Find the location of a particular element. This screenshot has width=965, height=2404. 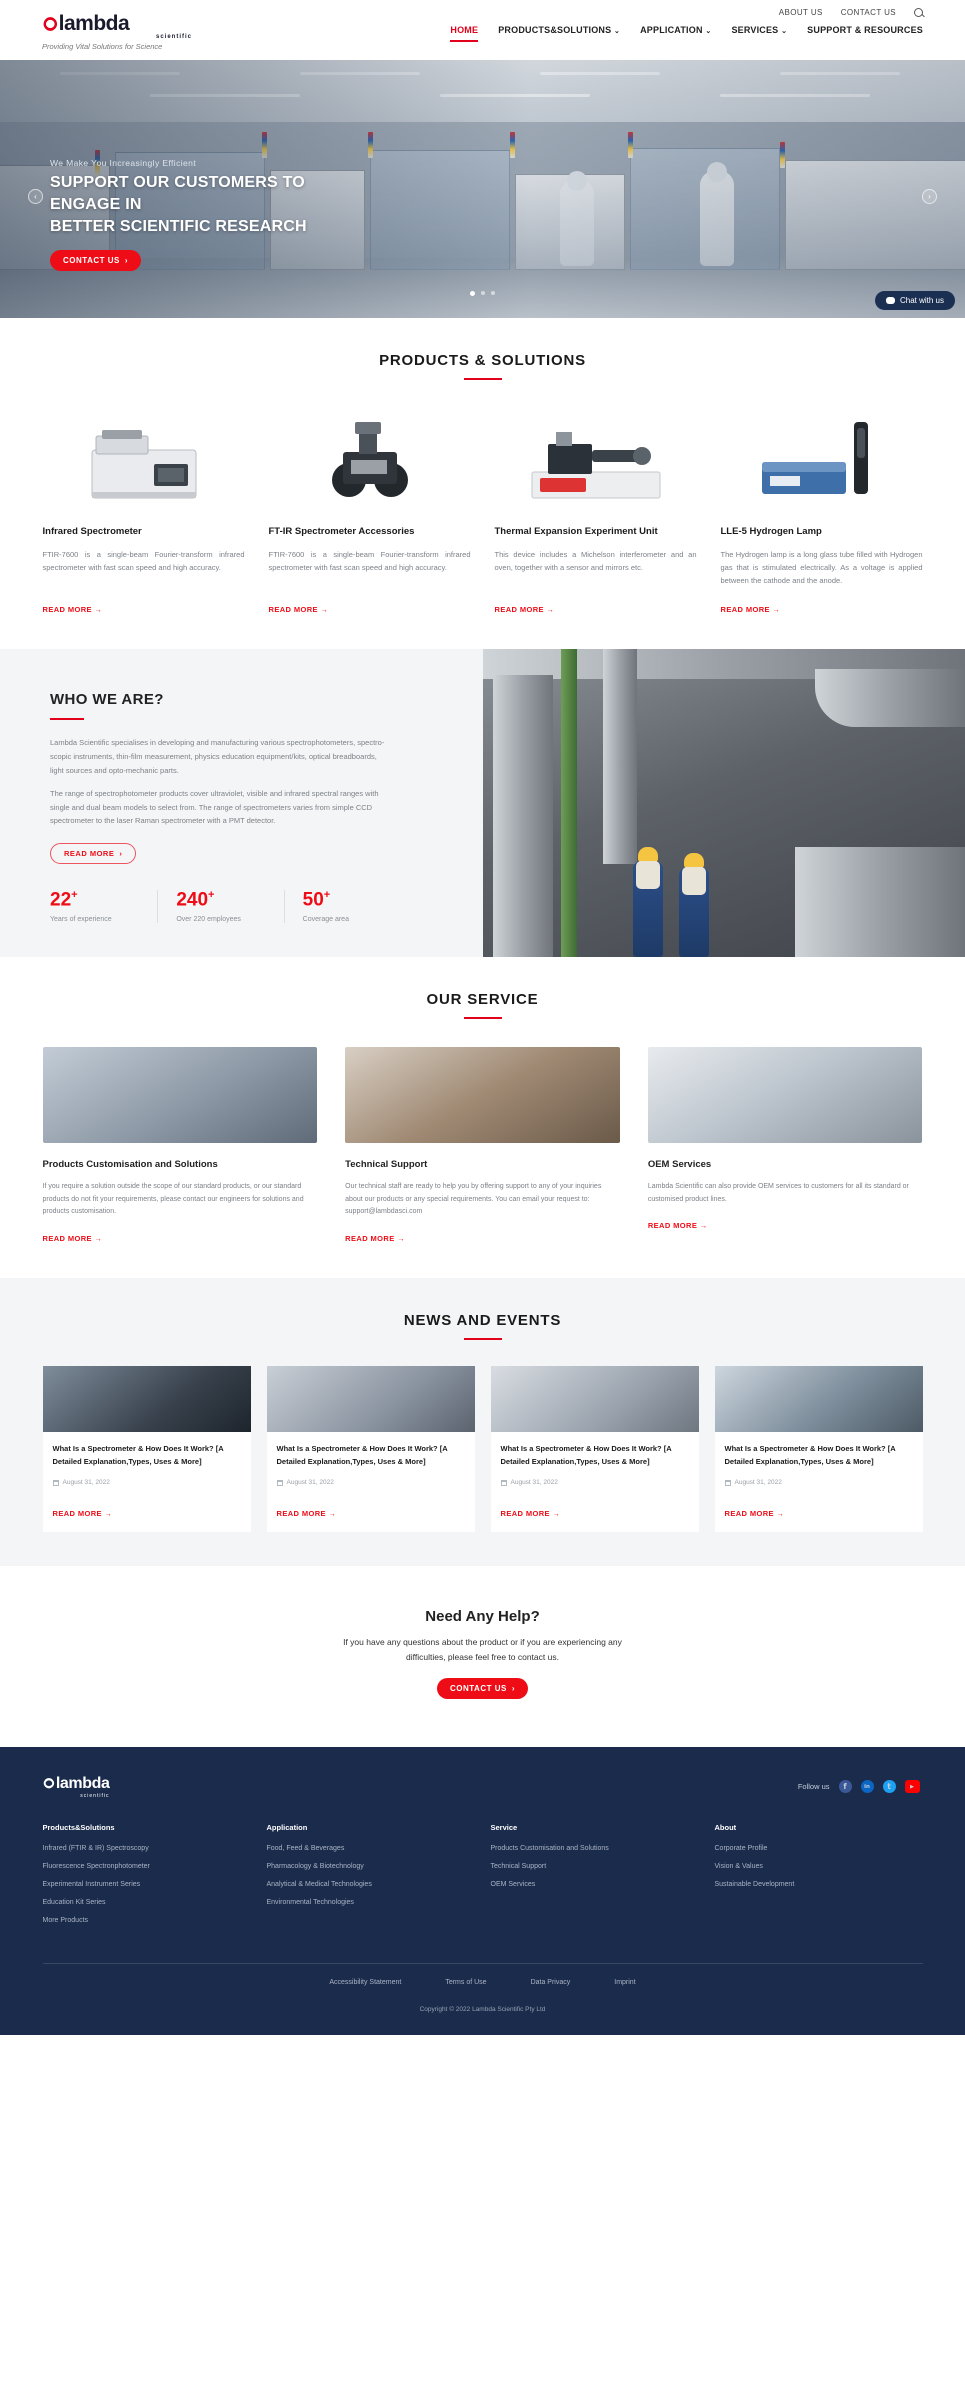

stat-plus: + is located at coordinates (211, 895).